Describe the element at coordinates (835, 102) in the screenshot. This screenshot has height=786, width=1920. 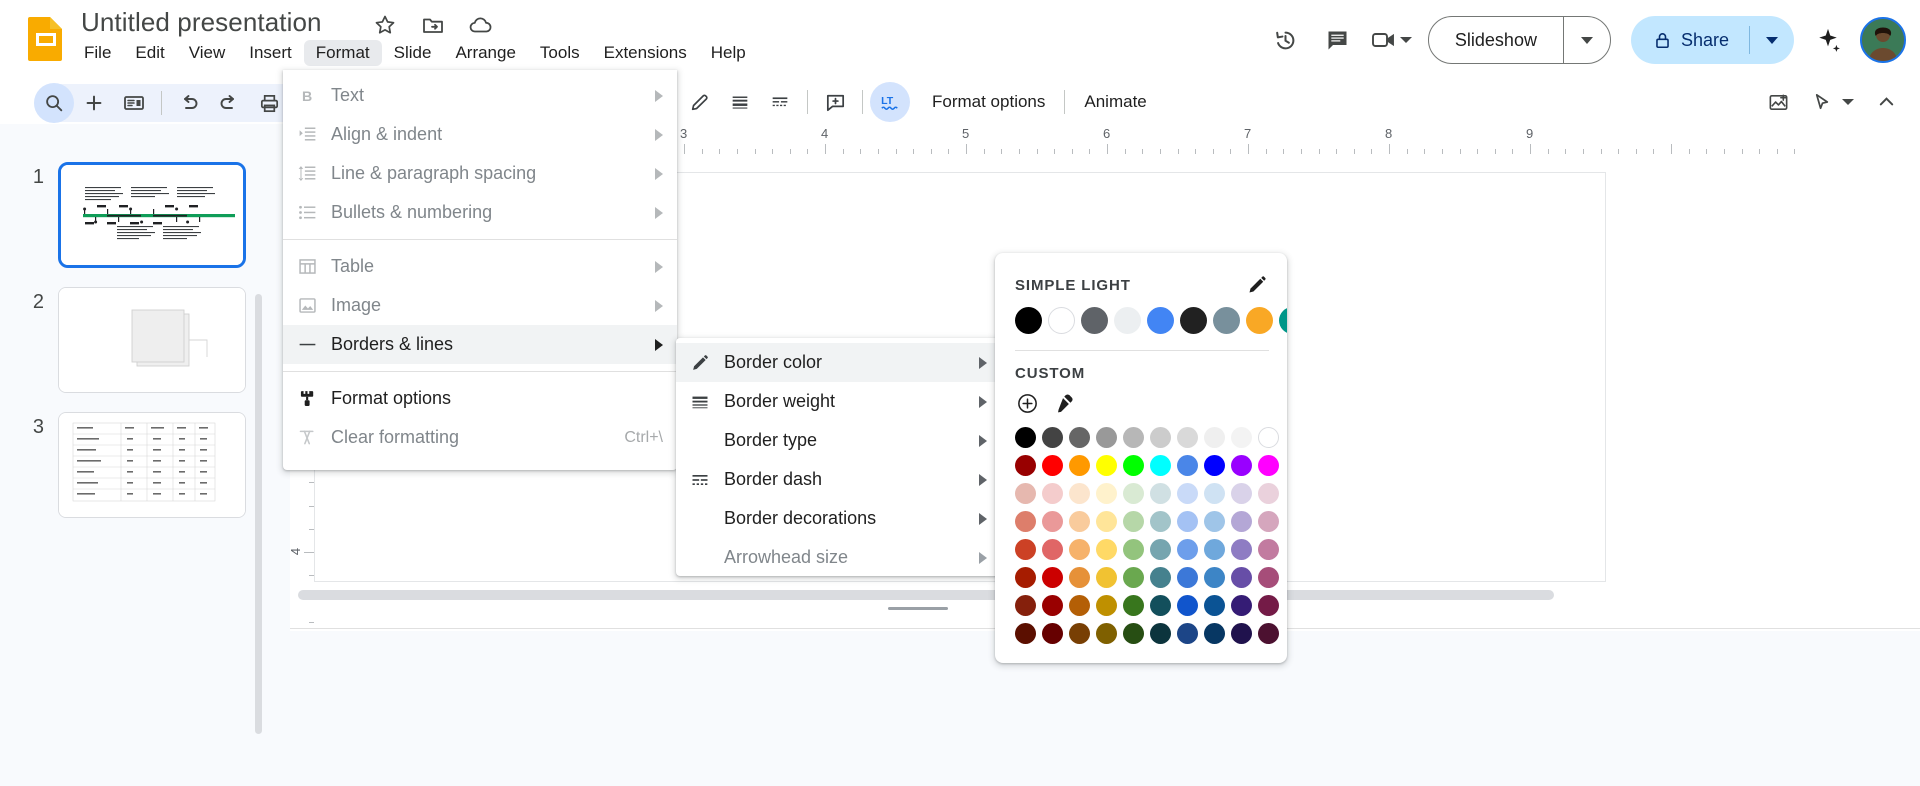
I see `add-comment-icon` at that location.